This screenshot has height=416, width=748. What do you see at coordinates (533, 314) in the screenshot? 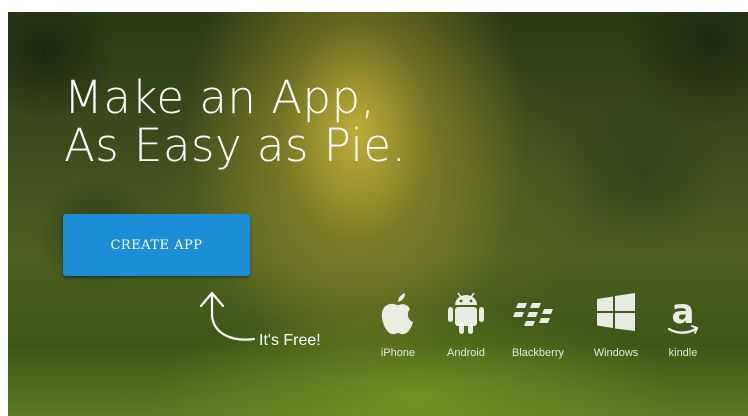
I see `blackberry-icon` at bounding box center [533, 314].